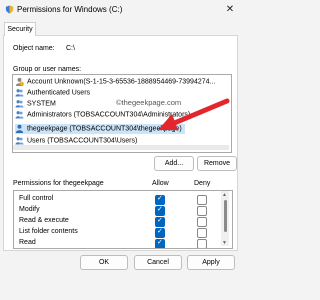 Image resolution: width=320 pixels, height=300 pixels. I want to click on table-row: Read & execute, so click(116, 221).